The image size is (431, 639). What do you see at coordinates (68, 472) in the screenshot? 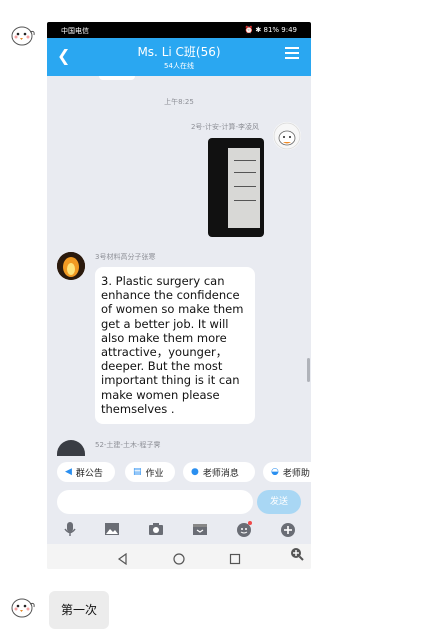
I see `megaphone-icon: ◀` at bounding box center [68, 472].